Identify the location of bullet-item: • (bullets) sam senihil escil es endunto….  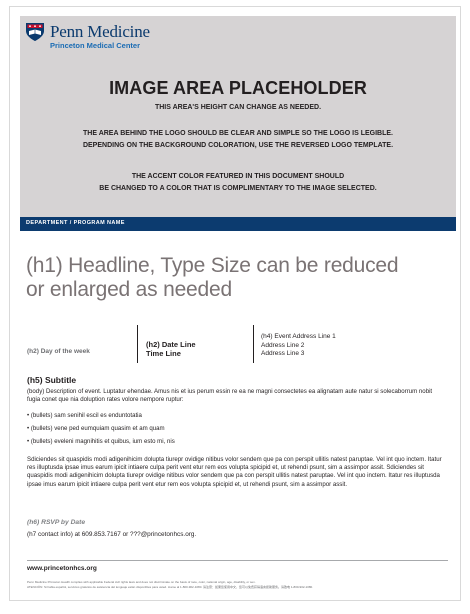
(84, 415).